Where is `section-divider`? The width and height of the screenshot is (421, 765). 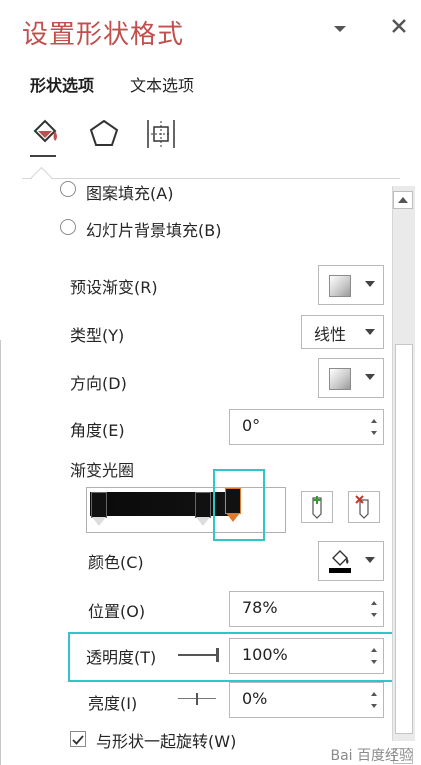 section-divider is located at coordinates (211, 178).